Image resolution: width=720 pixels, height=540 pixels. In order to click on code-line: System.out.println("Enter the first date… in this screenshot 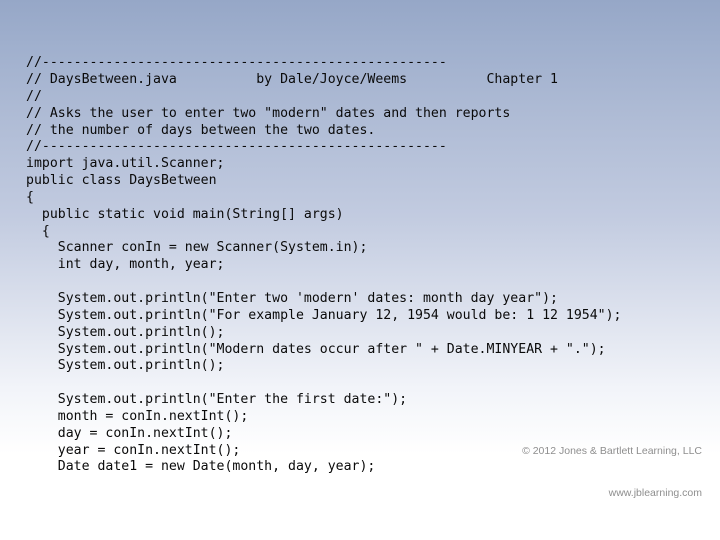, I will do `click(217, 400)`.